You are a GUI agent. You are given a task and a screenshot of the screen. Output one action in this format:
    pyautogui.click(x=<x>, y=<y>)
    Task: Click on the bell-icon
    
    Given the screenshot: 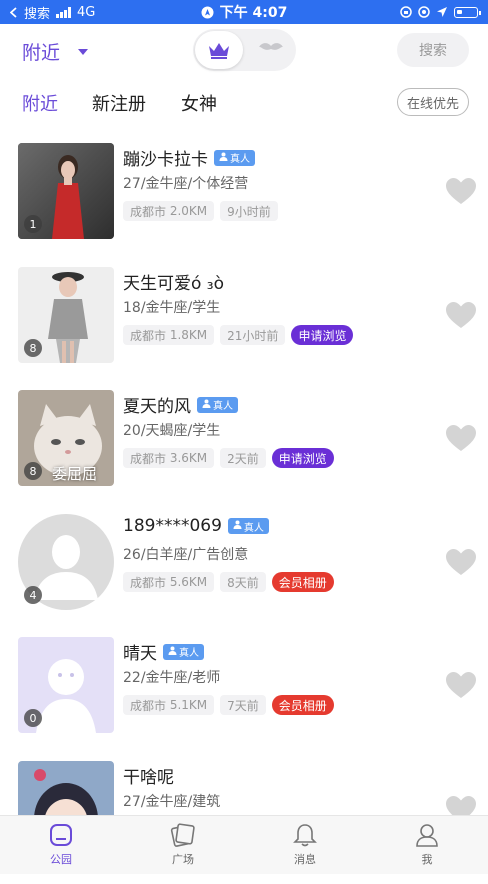 What is the action you would take?
    pyautogui.click(x=305, y=835)
    